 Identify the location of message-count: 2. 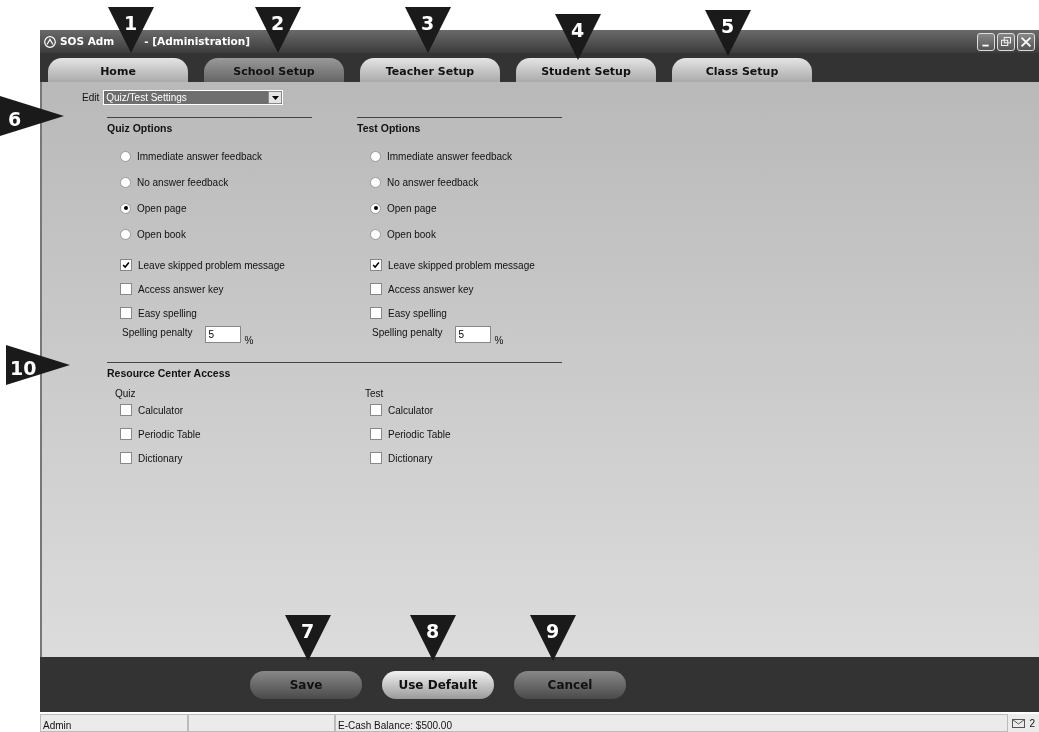
(1032, 723).